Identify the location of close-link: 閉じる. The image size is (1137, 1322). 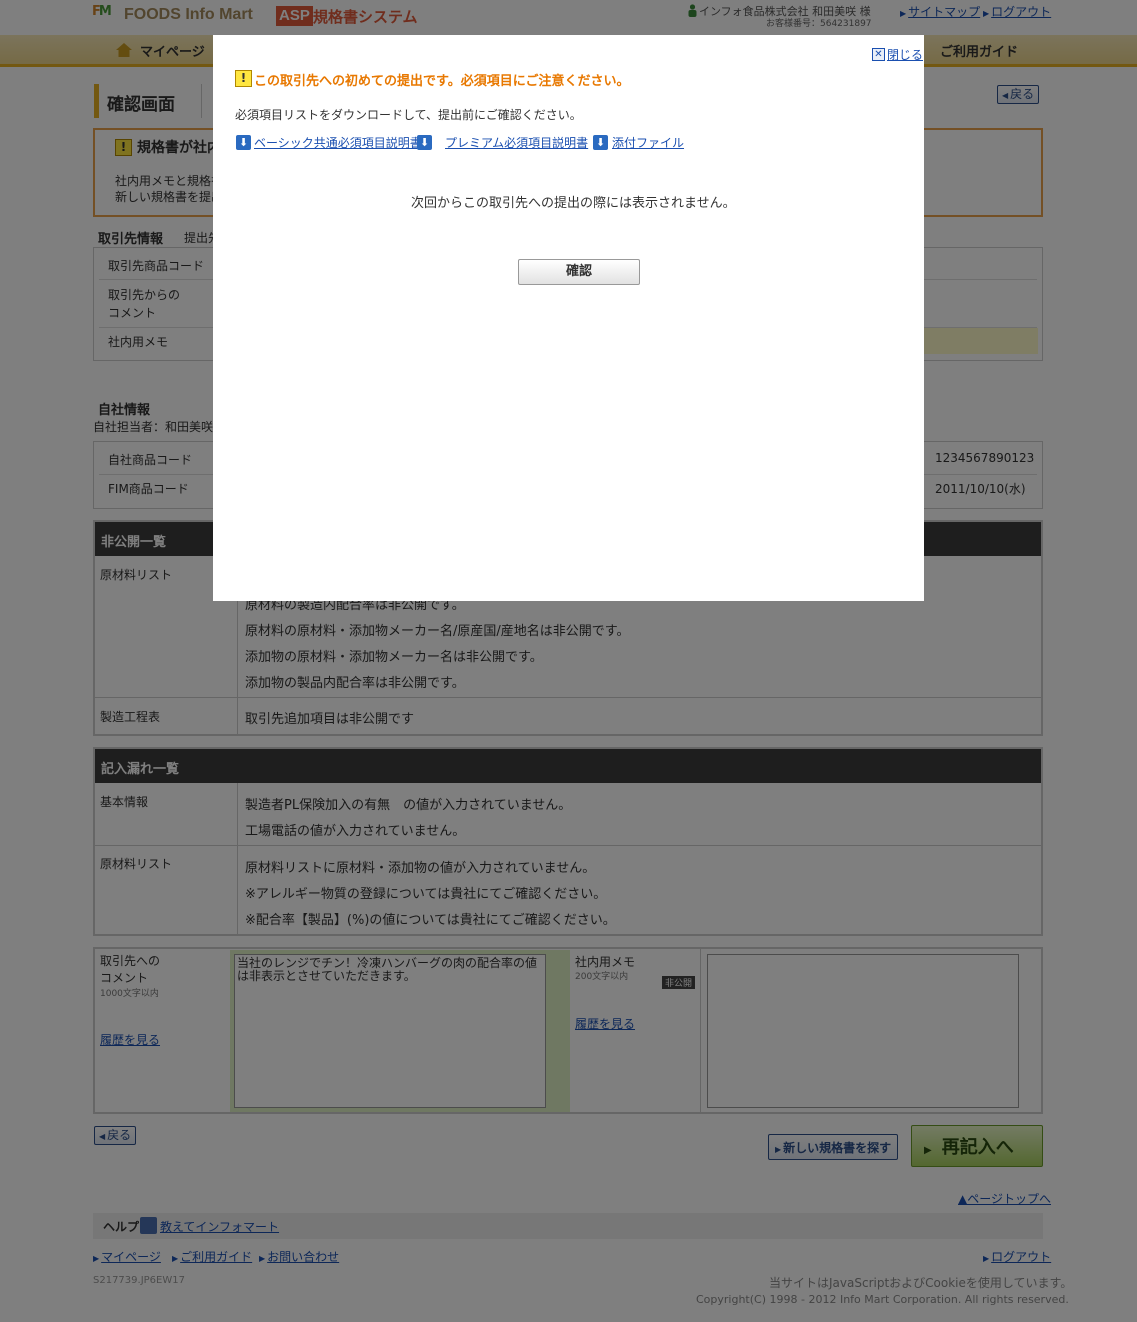
(905, 54).